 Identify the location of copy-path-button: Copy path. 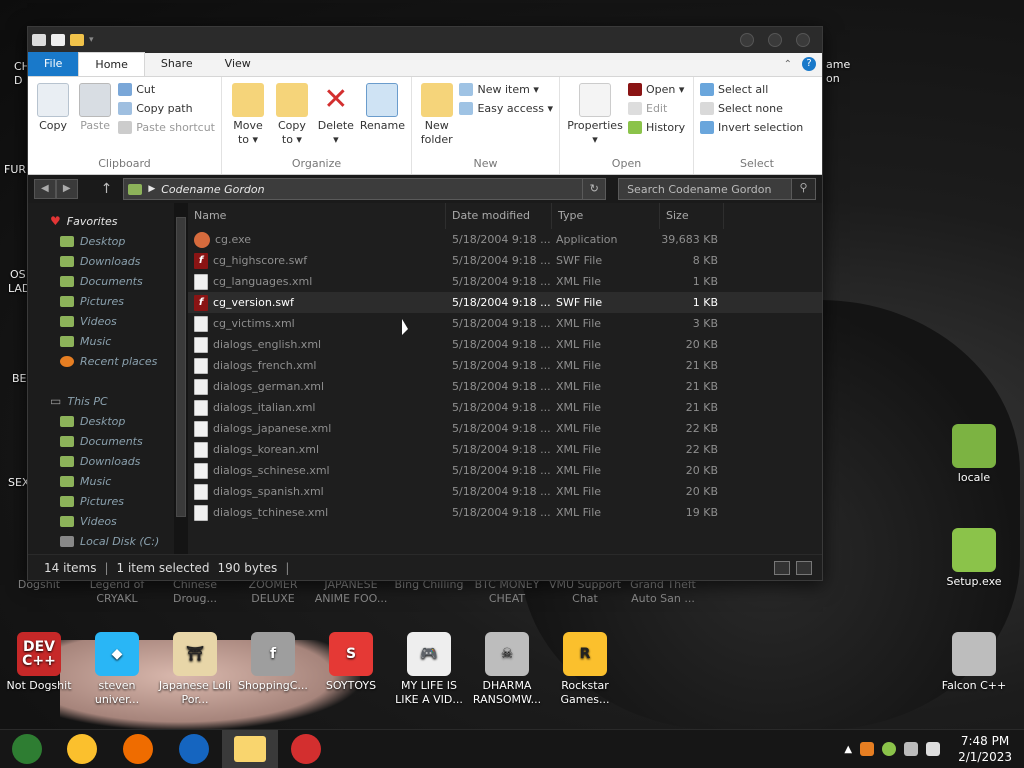
(166, 108).